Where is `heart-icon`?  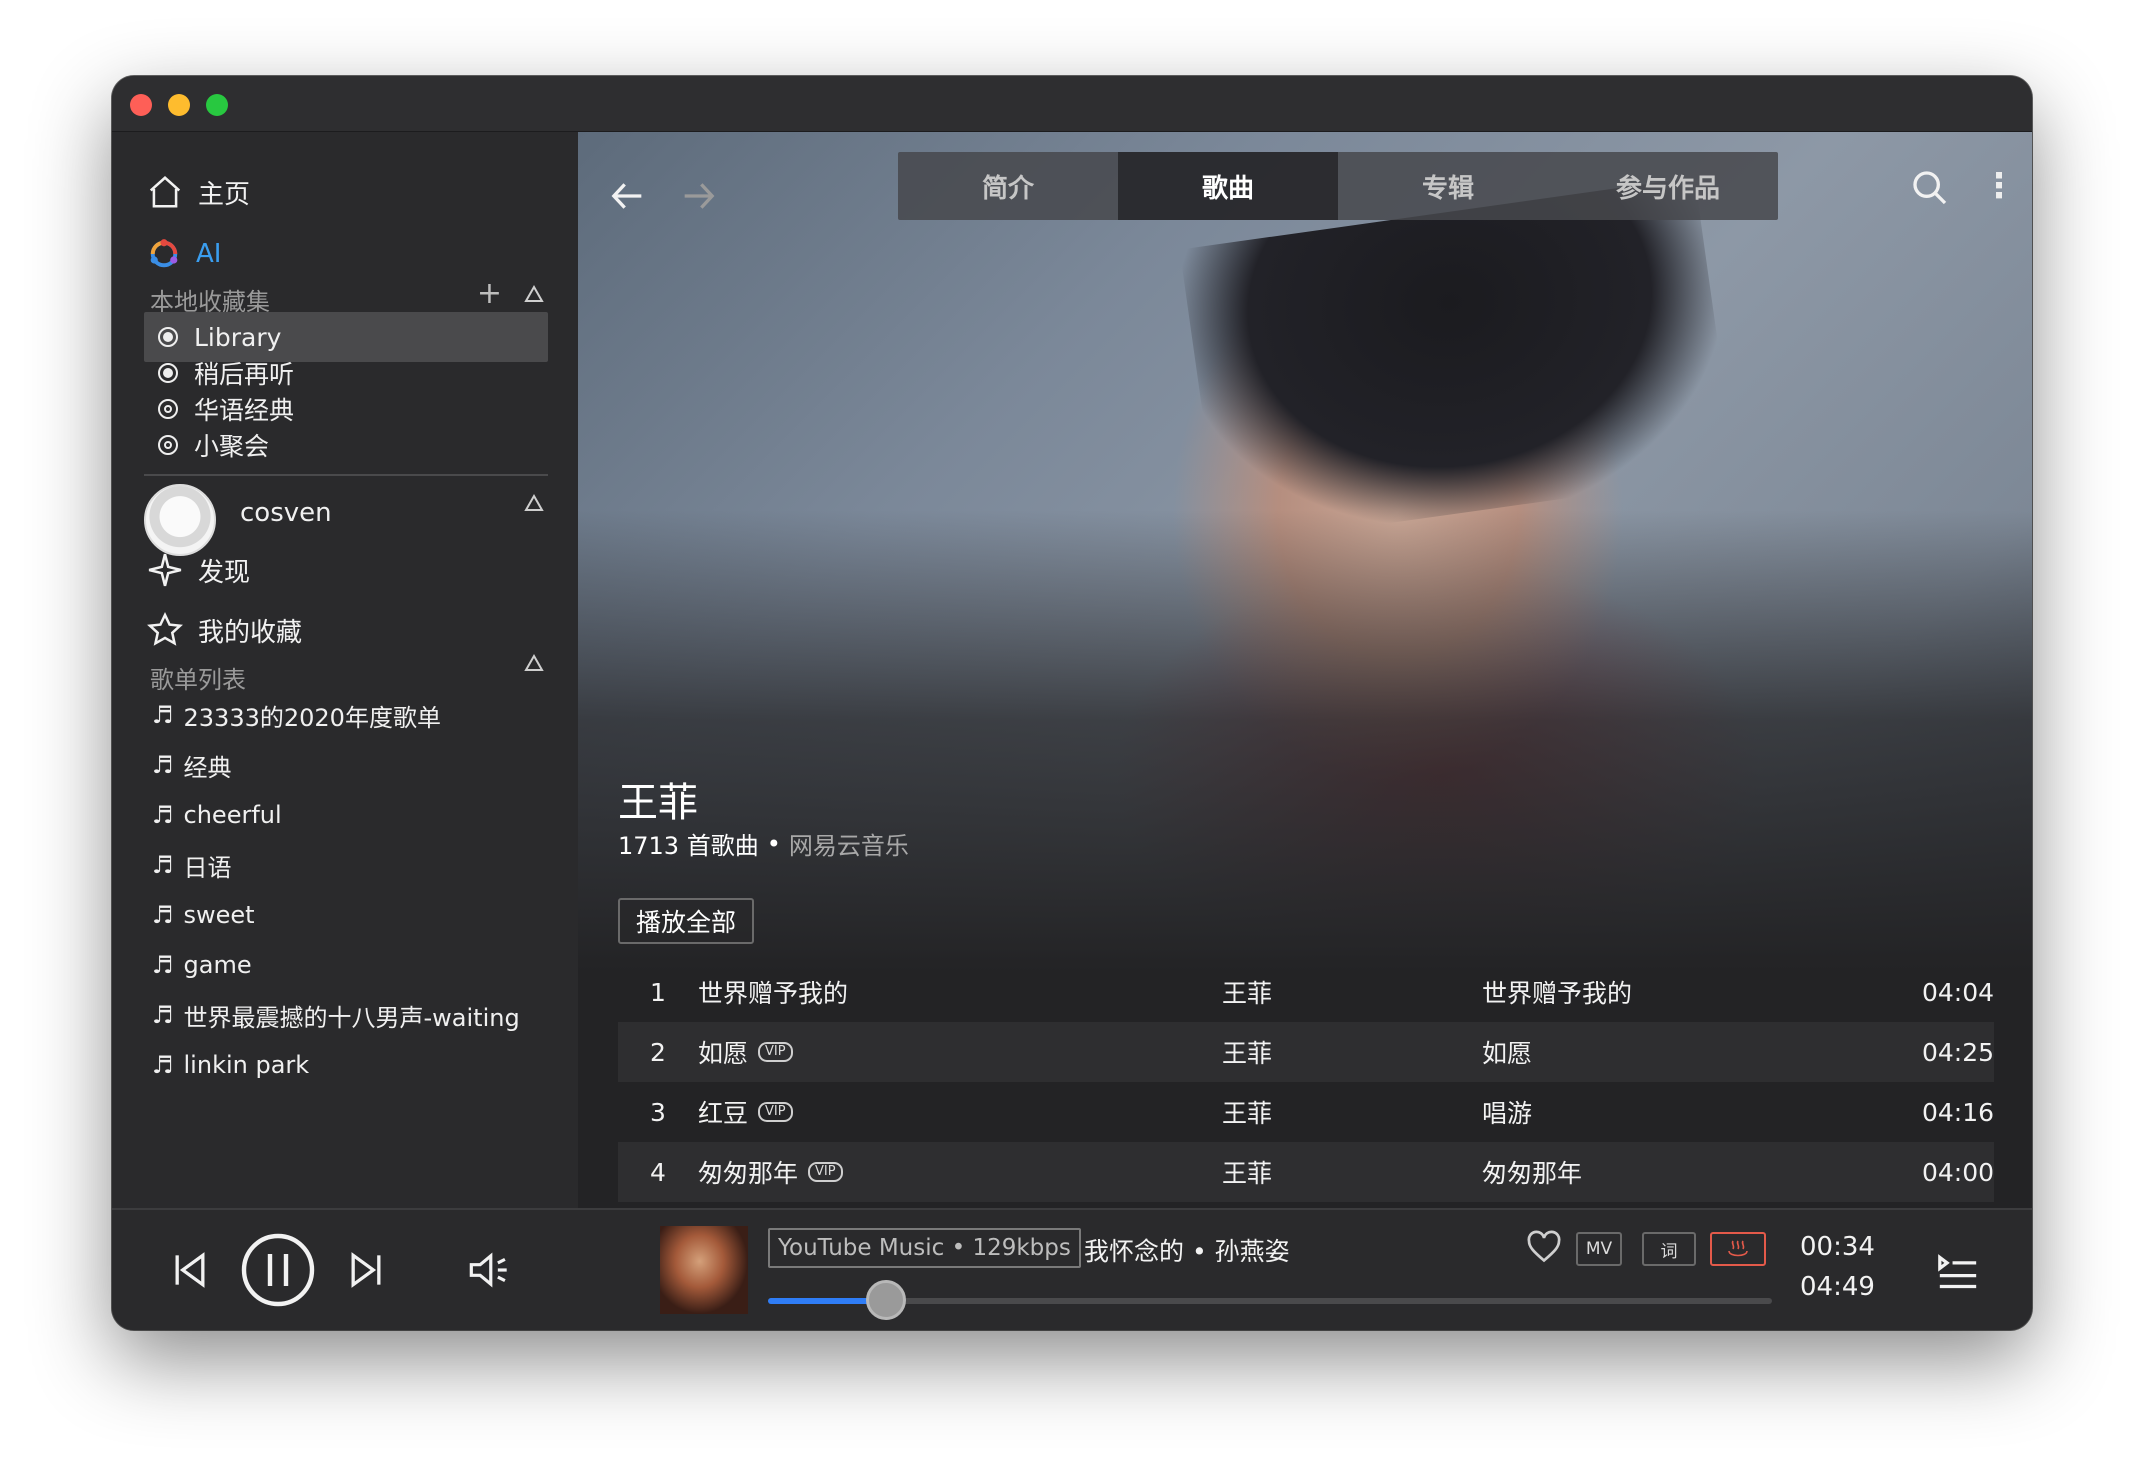
heart-icon is located at coordinates (1544, 1247).